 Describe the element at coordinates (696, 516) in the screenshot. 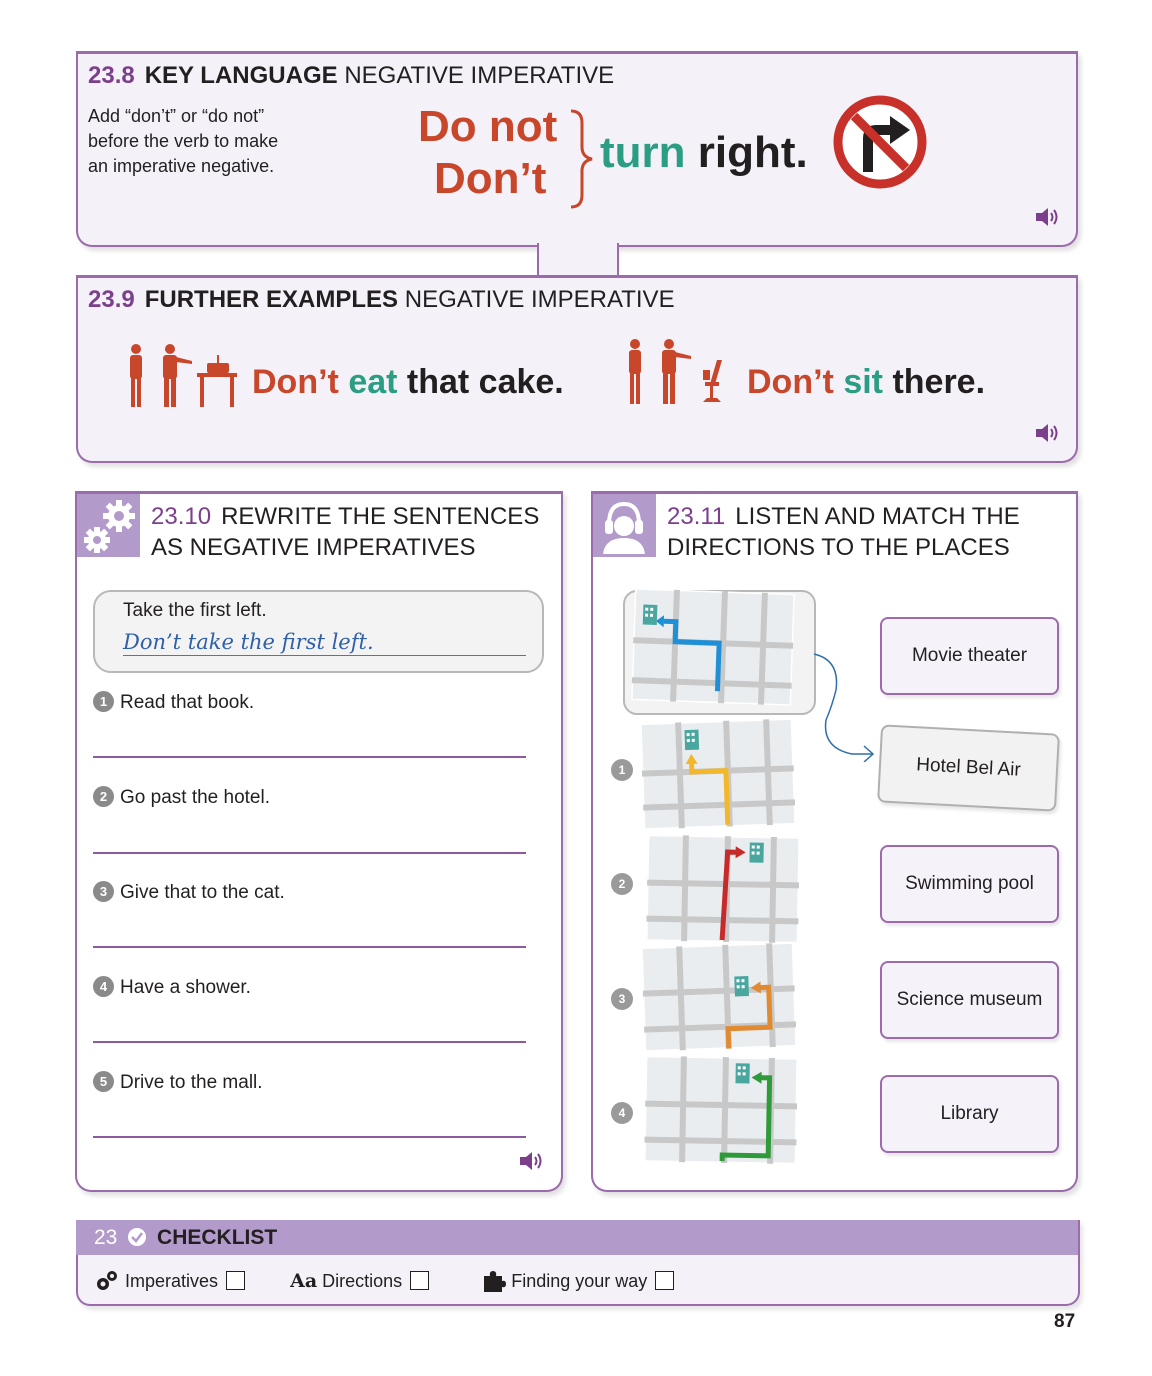

I see `section-number: 23.11` at that location.